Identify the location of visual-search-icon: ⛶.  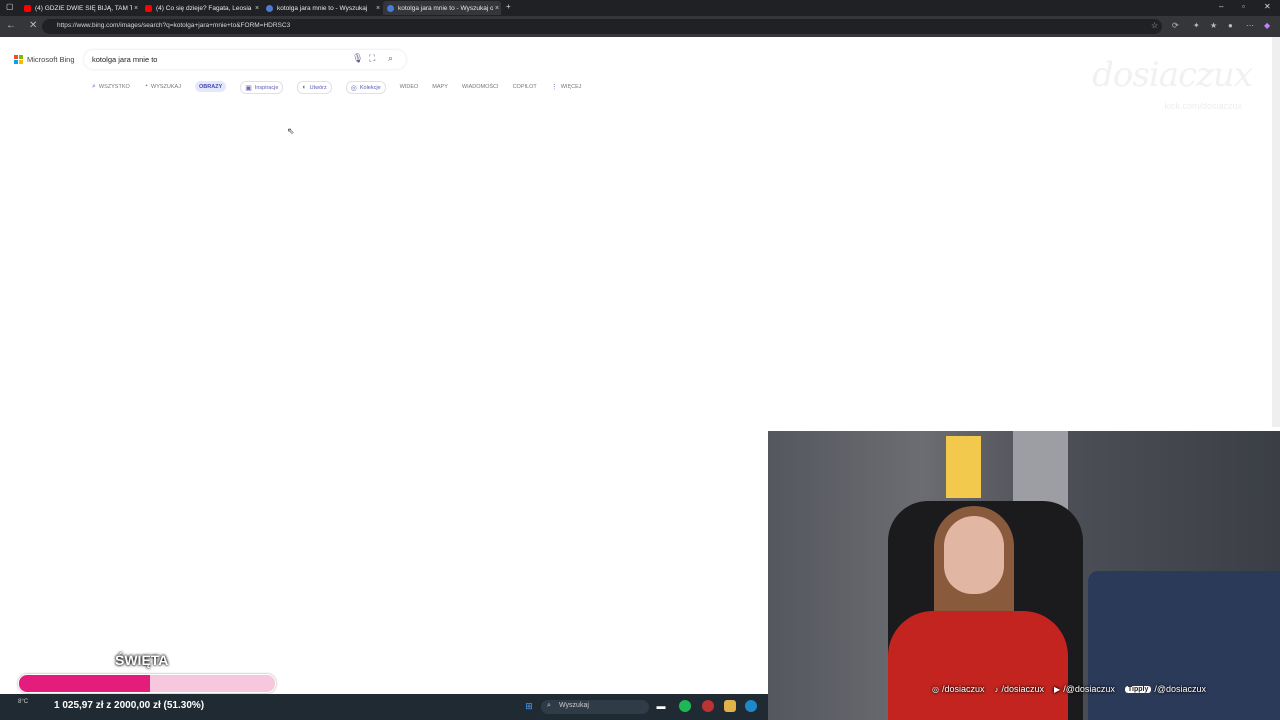
(372, 58).